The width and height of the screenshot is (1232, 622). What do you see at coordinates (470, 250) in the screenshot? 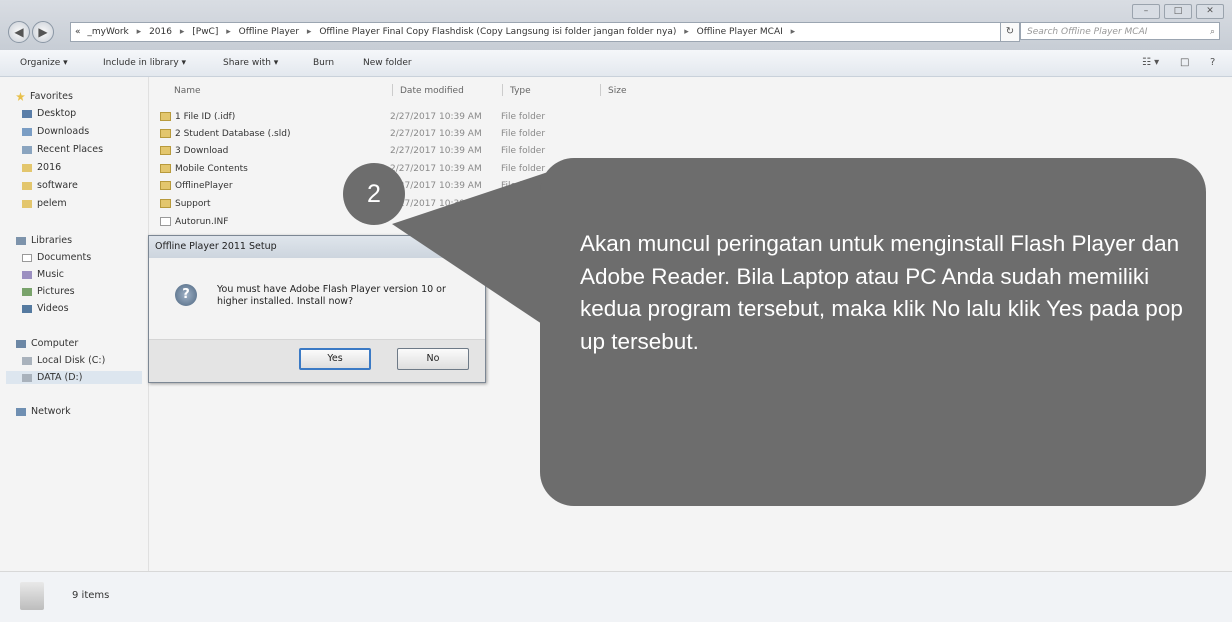
I see `callout-tail` at bounding box center [470, 250].